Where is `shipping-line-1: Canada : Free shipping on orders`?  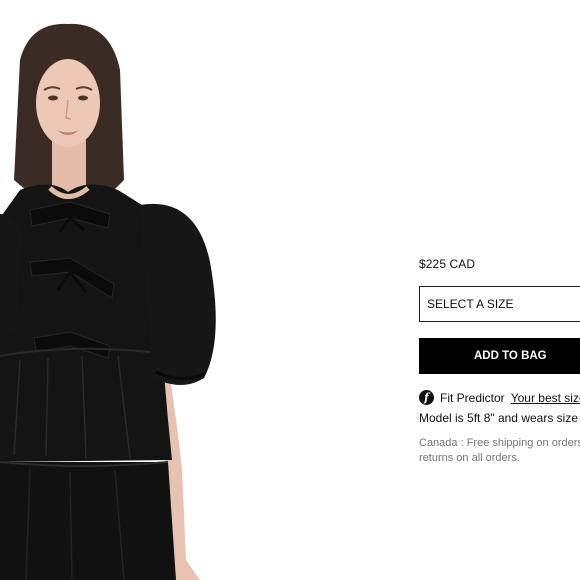
shipping-line-1: Canada : Free shipping on orders is located at coordinates (499, 443).